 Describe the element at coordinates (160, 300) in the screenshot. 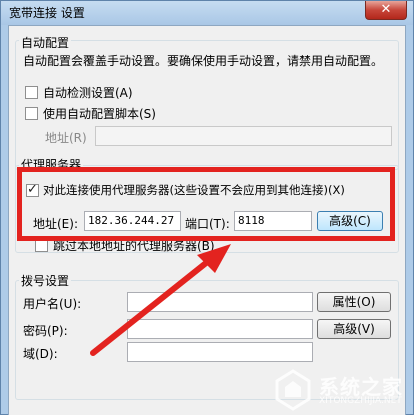

I see `annotation-arrow` at that location.